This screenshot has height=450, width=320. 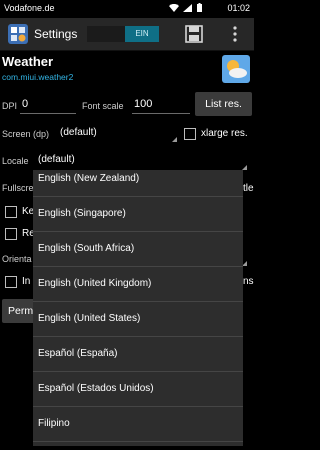 I want to click on locale-option: Español (Estados Unidos), so click(x=138, y=389).